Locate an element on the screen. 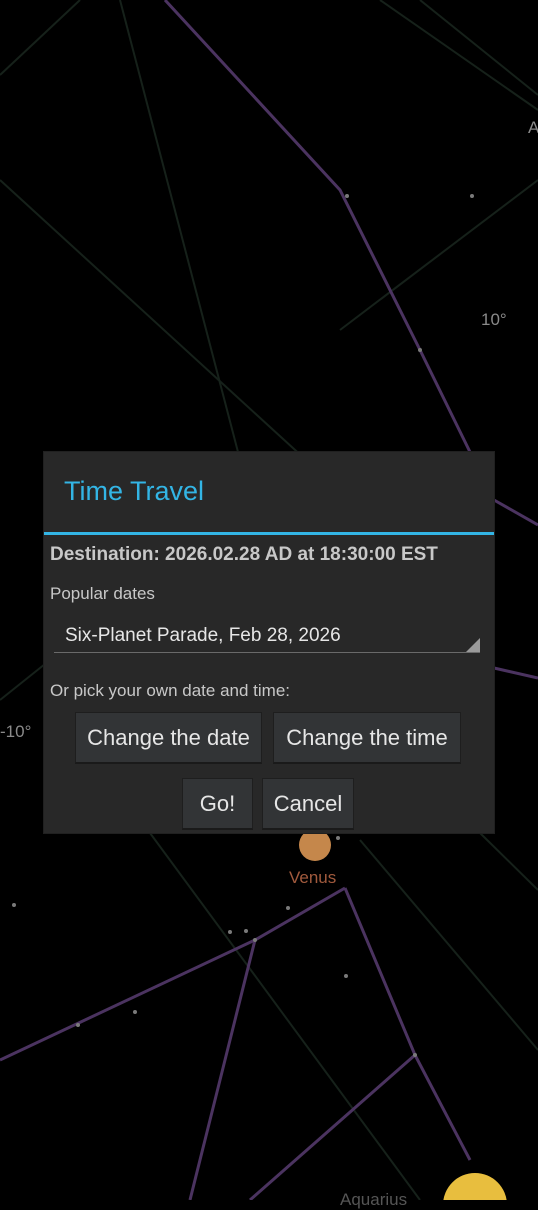  cancel-button: Cancel is located at coordinates (308, 804).